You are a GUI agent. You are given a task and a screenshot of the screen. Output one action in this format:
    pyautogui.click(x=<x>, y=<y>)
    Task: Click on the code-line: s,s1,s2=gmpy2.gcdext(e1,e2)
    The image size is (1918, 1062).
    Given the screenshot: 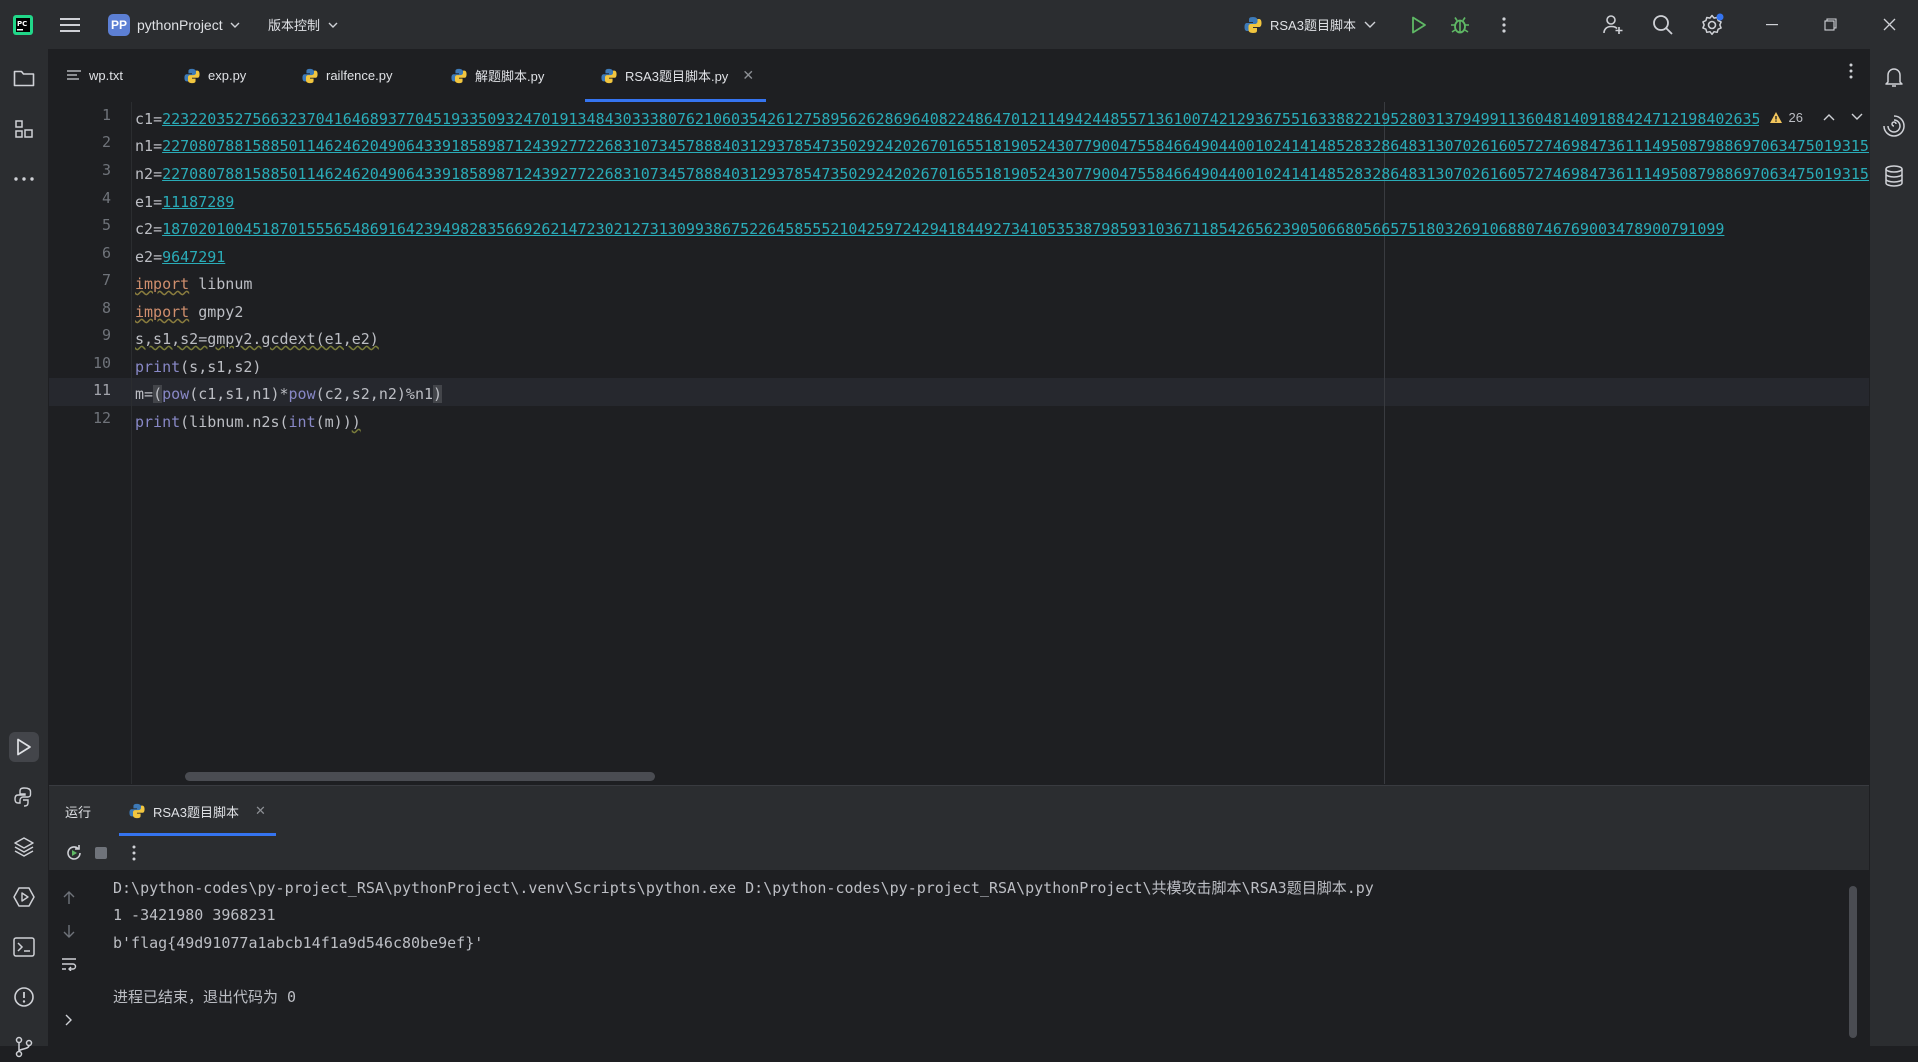 What is the action you would take?
    pyautogui.click(x=257, y=339)
    